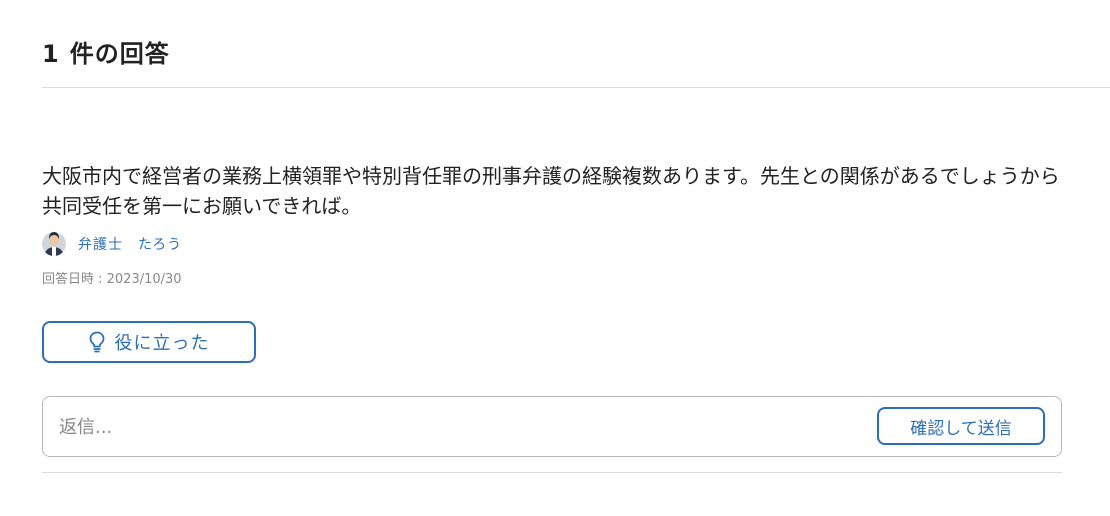 Image resolution: width=1110 pixels, height=516 pixels. What do you see at coordinates (576, 54) in the screenshot?
I see `answer-count-heading: 1 件の回答` at bounding box center [576, 54].